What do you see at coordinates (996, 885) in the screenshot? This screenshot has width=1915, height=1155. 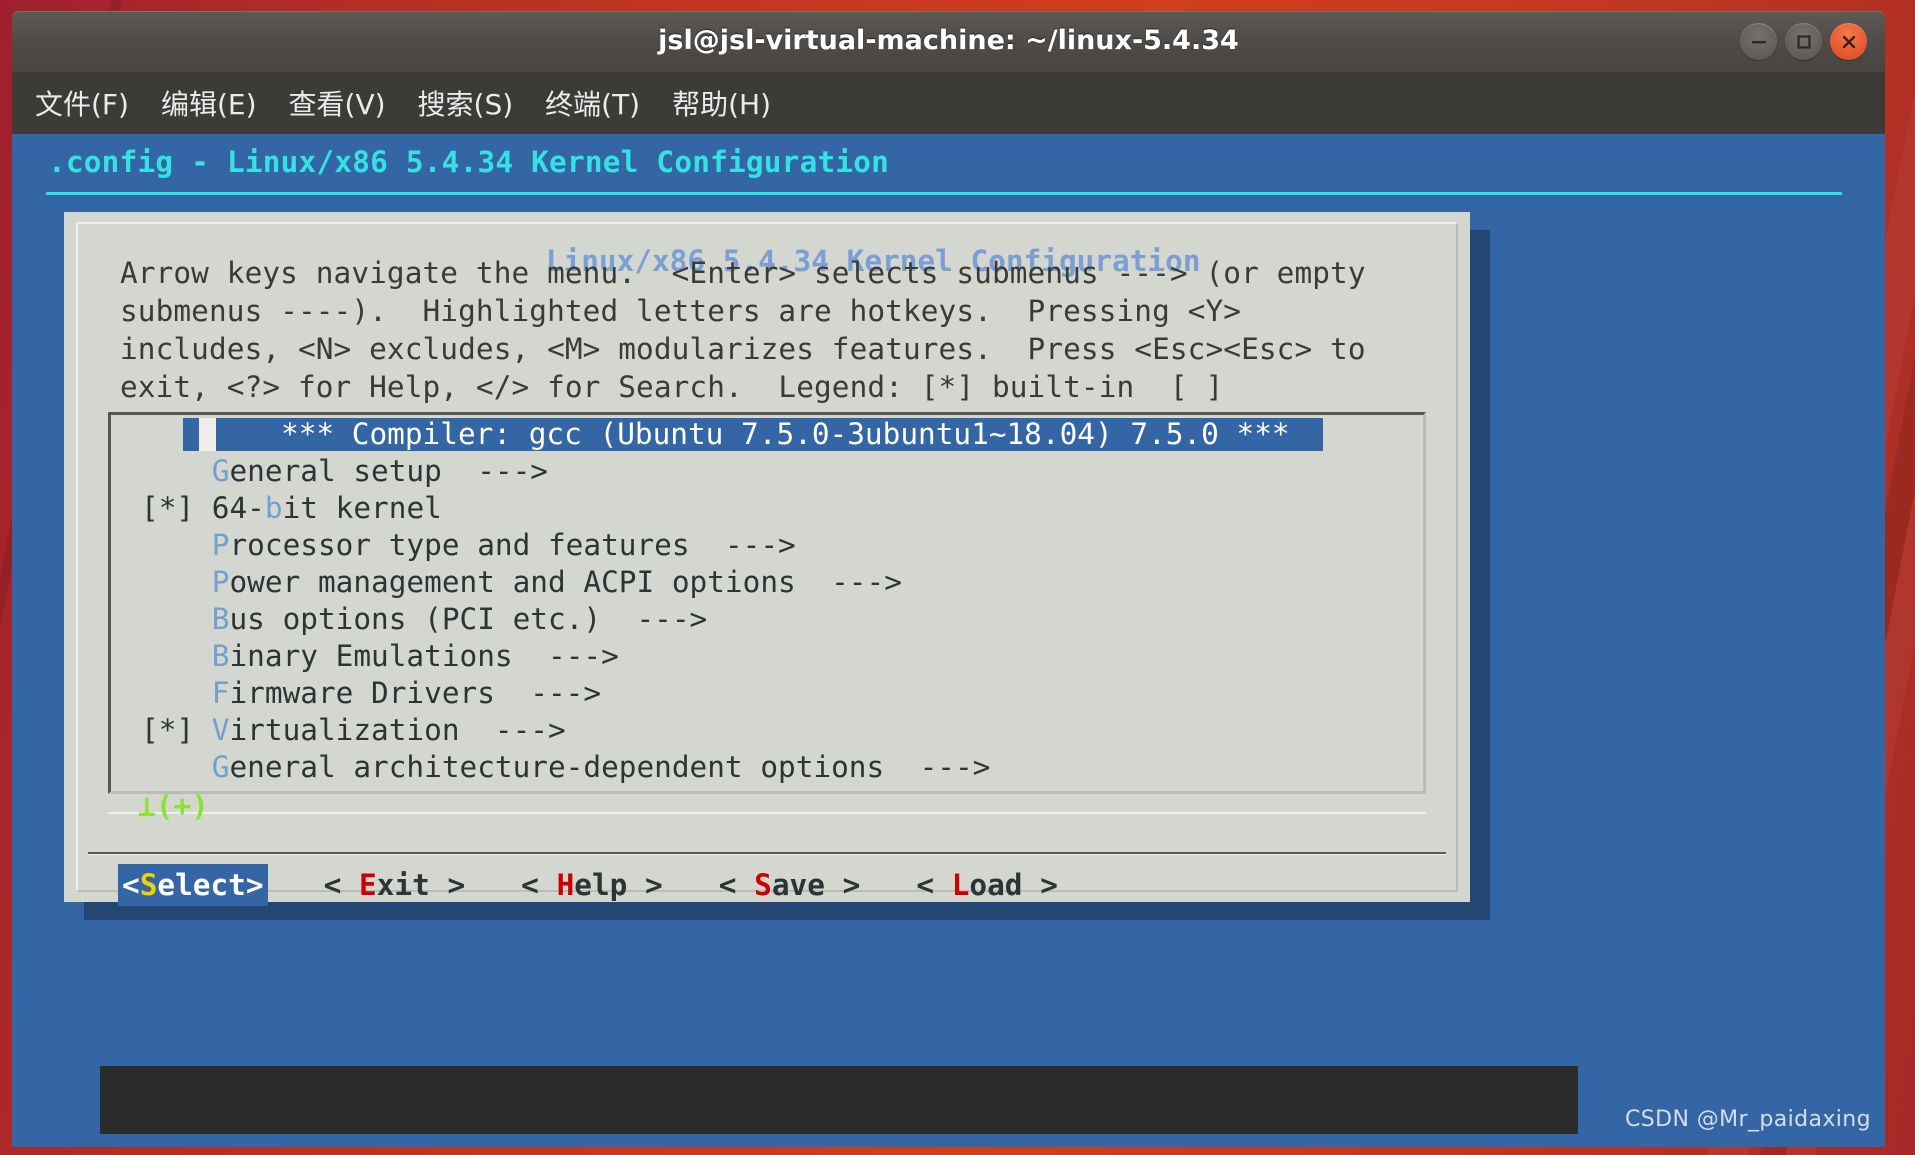 I see `button-label: oad` at bounding box center [996, 885].